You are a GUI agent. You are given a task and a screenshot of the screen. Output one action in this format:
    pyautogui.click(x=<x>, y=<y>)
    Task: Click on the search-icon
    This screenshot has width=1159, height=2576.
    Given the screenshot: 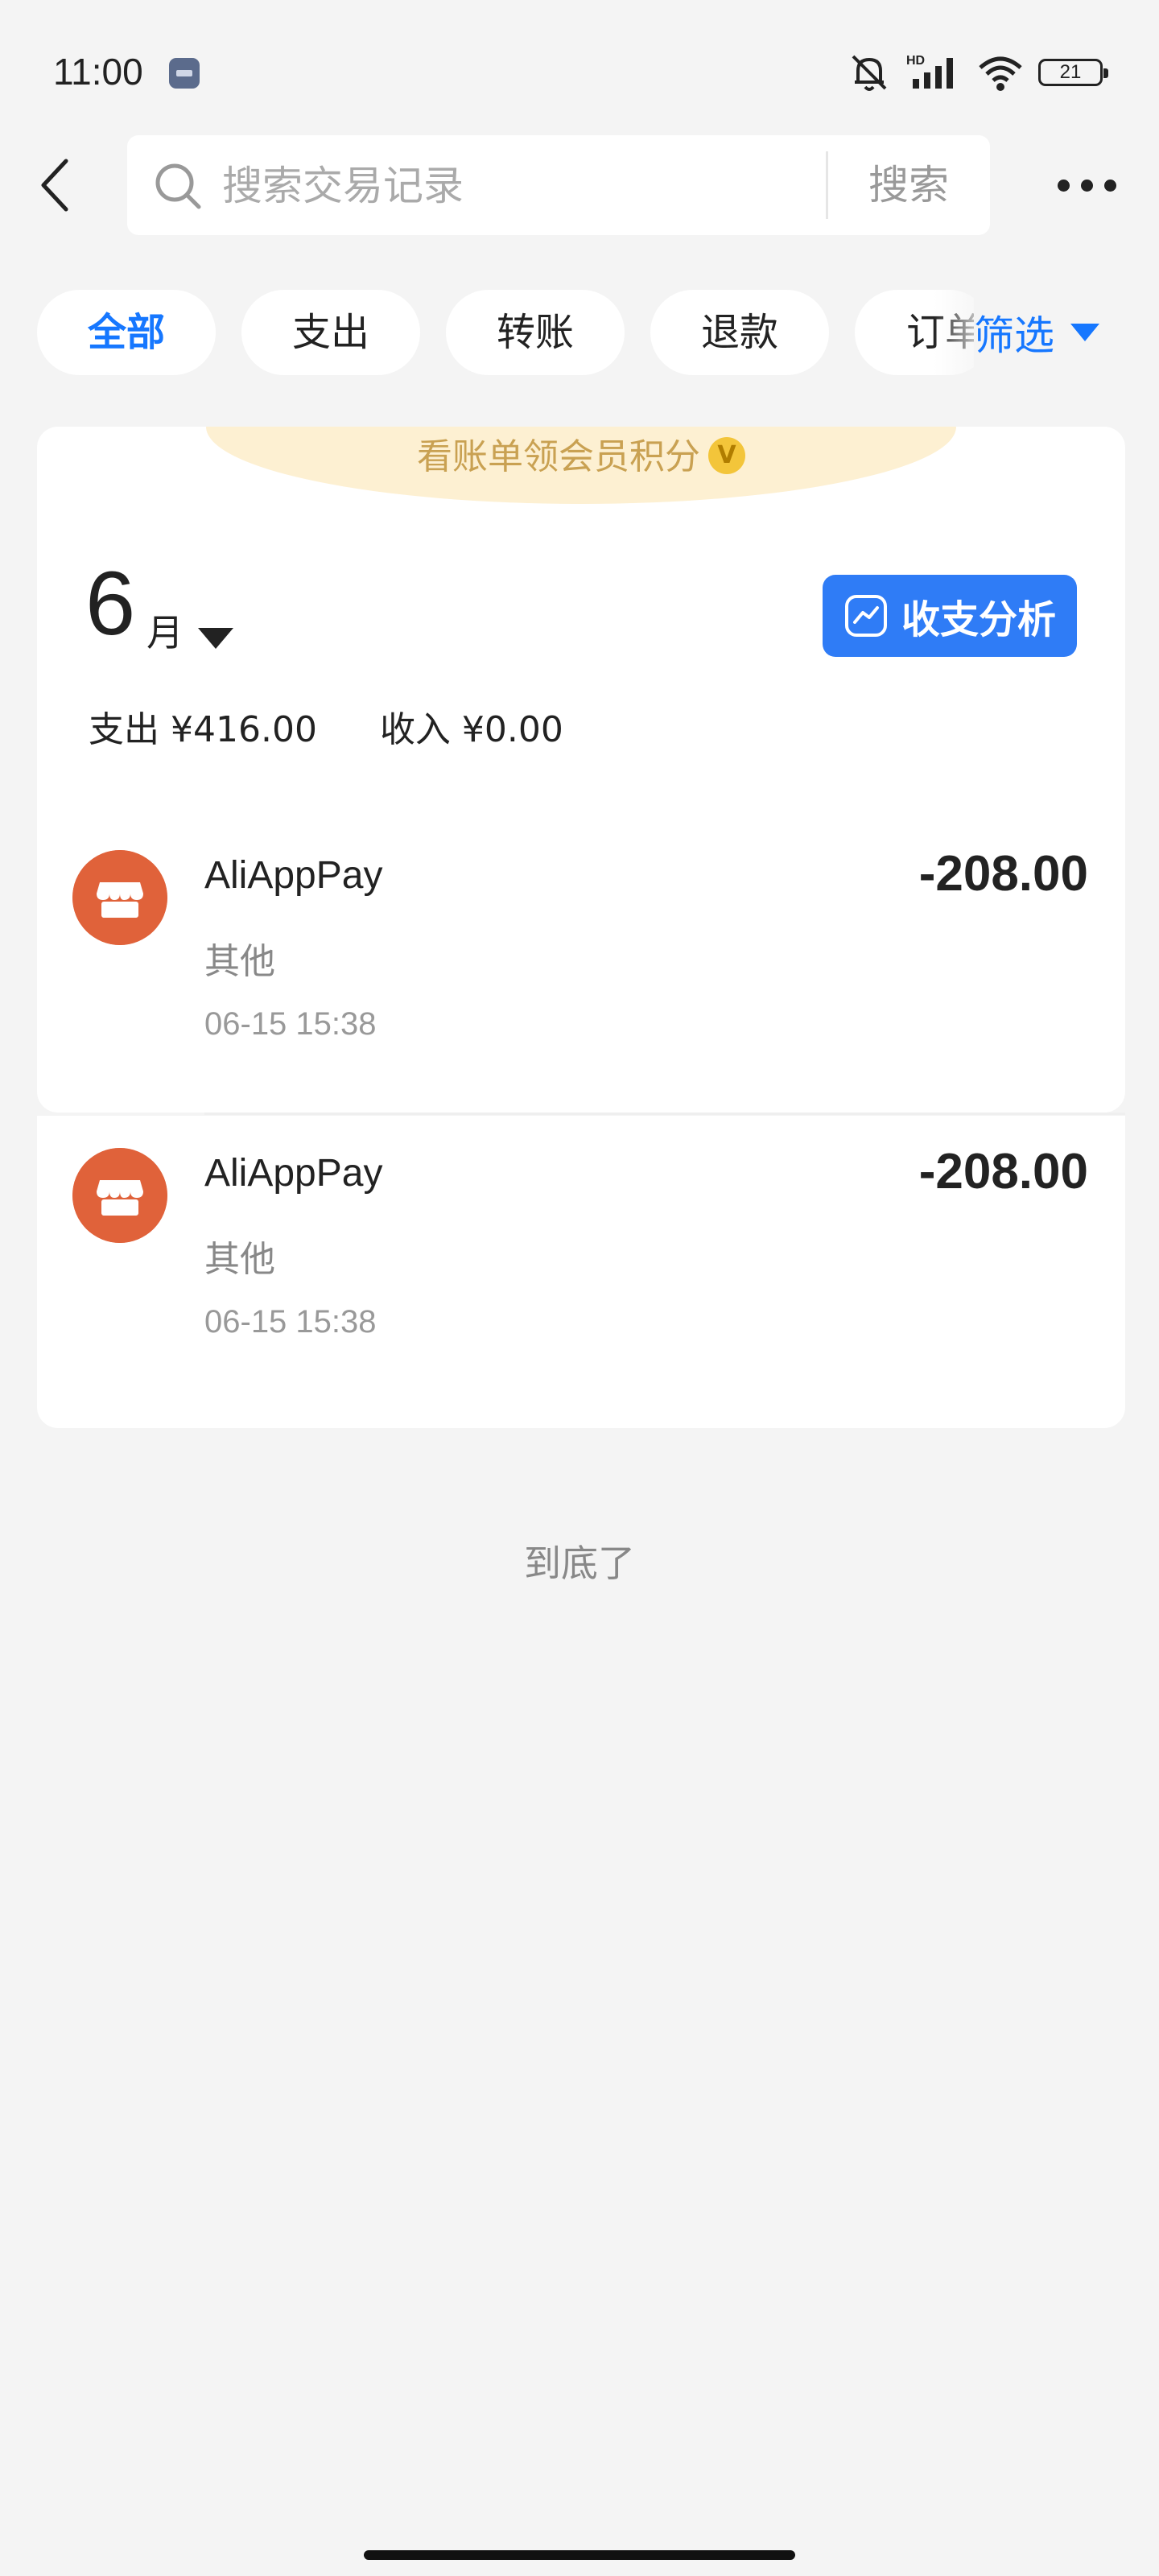 What is the action you would take?
    pyautogui.click(x=178, y=186)
    